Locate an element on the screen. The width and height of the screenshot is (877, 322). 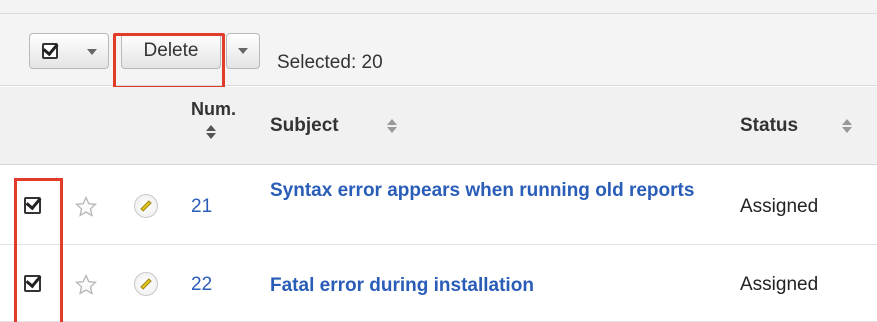
select-all-button is located at coordinates (69, 51).